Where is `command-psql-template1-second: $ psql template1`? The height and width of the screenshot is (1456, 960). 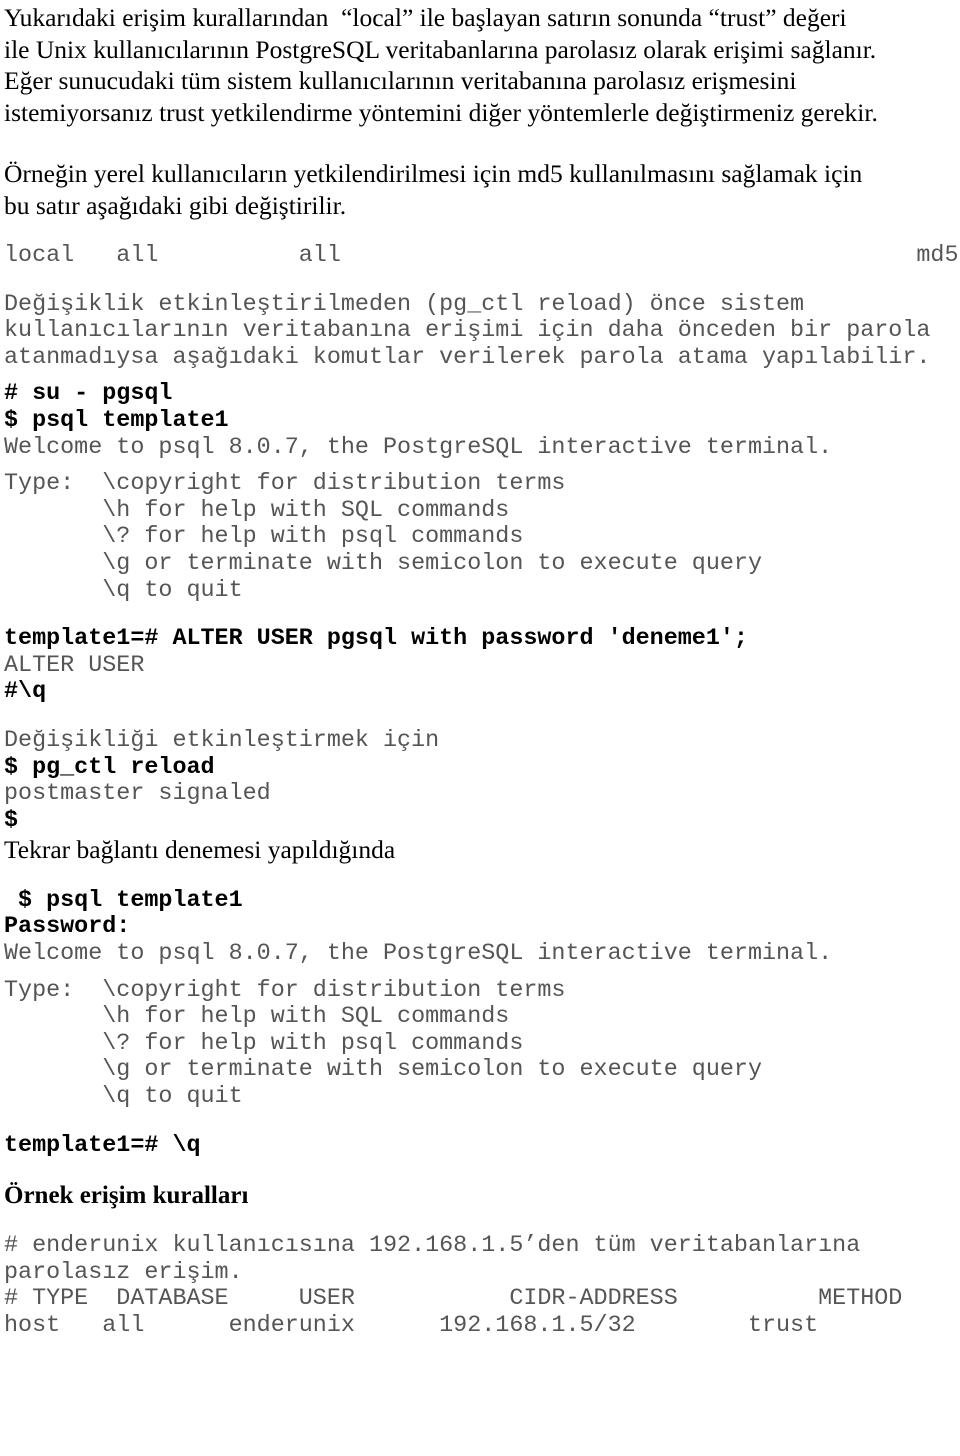 command-psql-template1-second: $ psql template1 is located at coordinates (123, 900).